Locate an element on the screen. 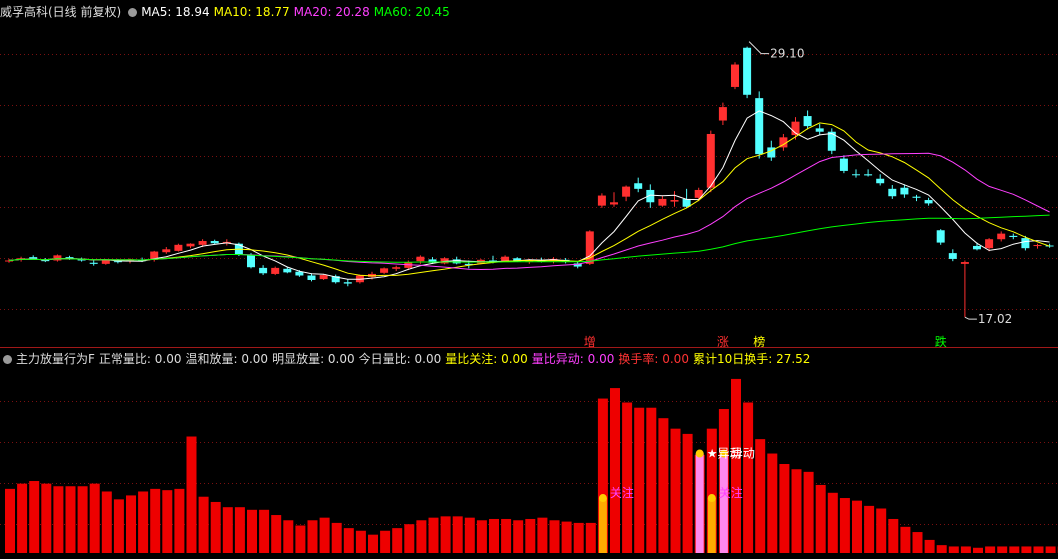  focus-bar is located at coordinates (711, 525).